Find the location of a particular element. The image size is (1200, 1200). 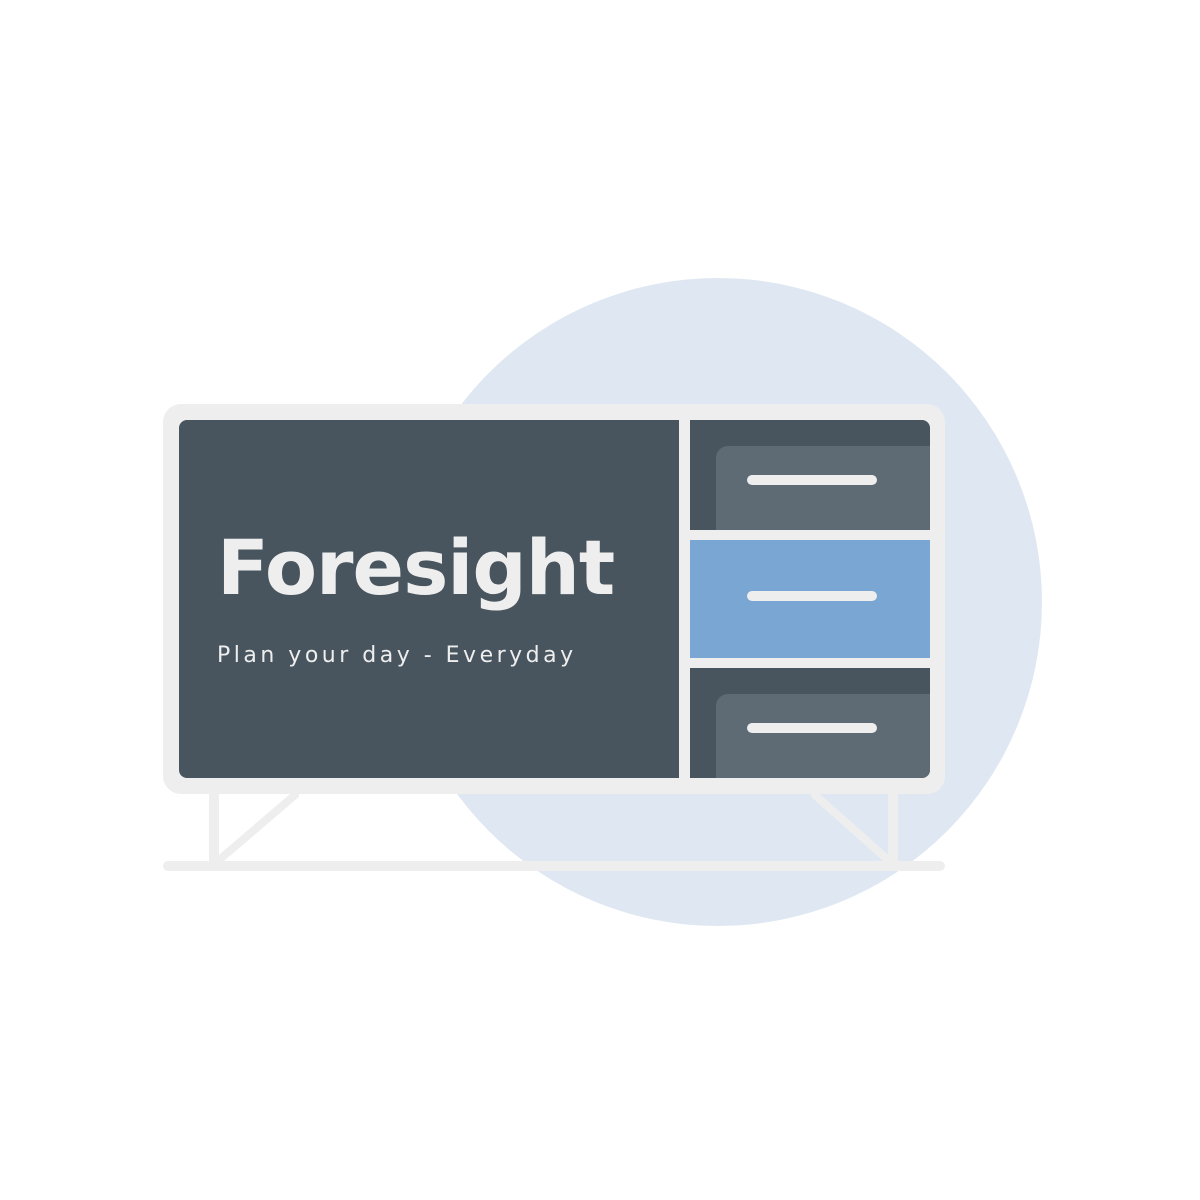

stand-right-brace is located at coordinates (851, 827).